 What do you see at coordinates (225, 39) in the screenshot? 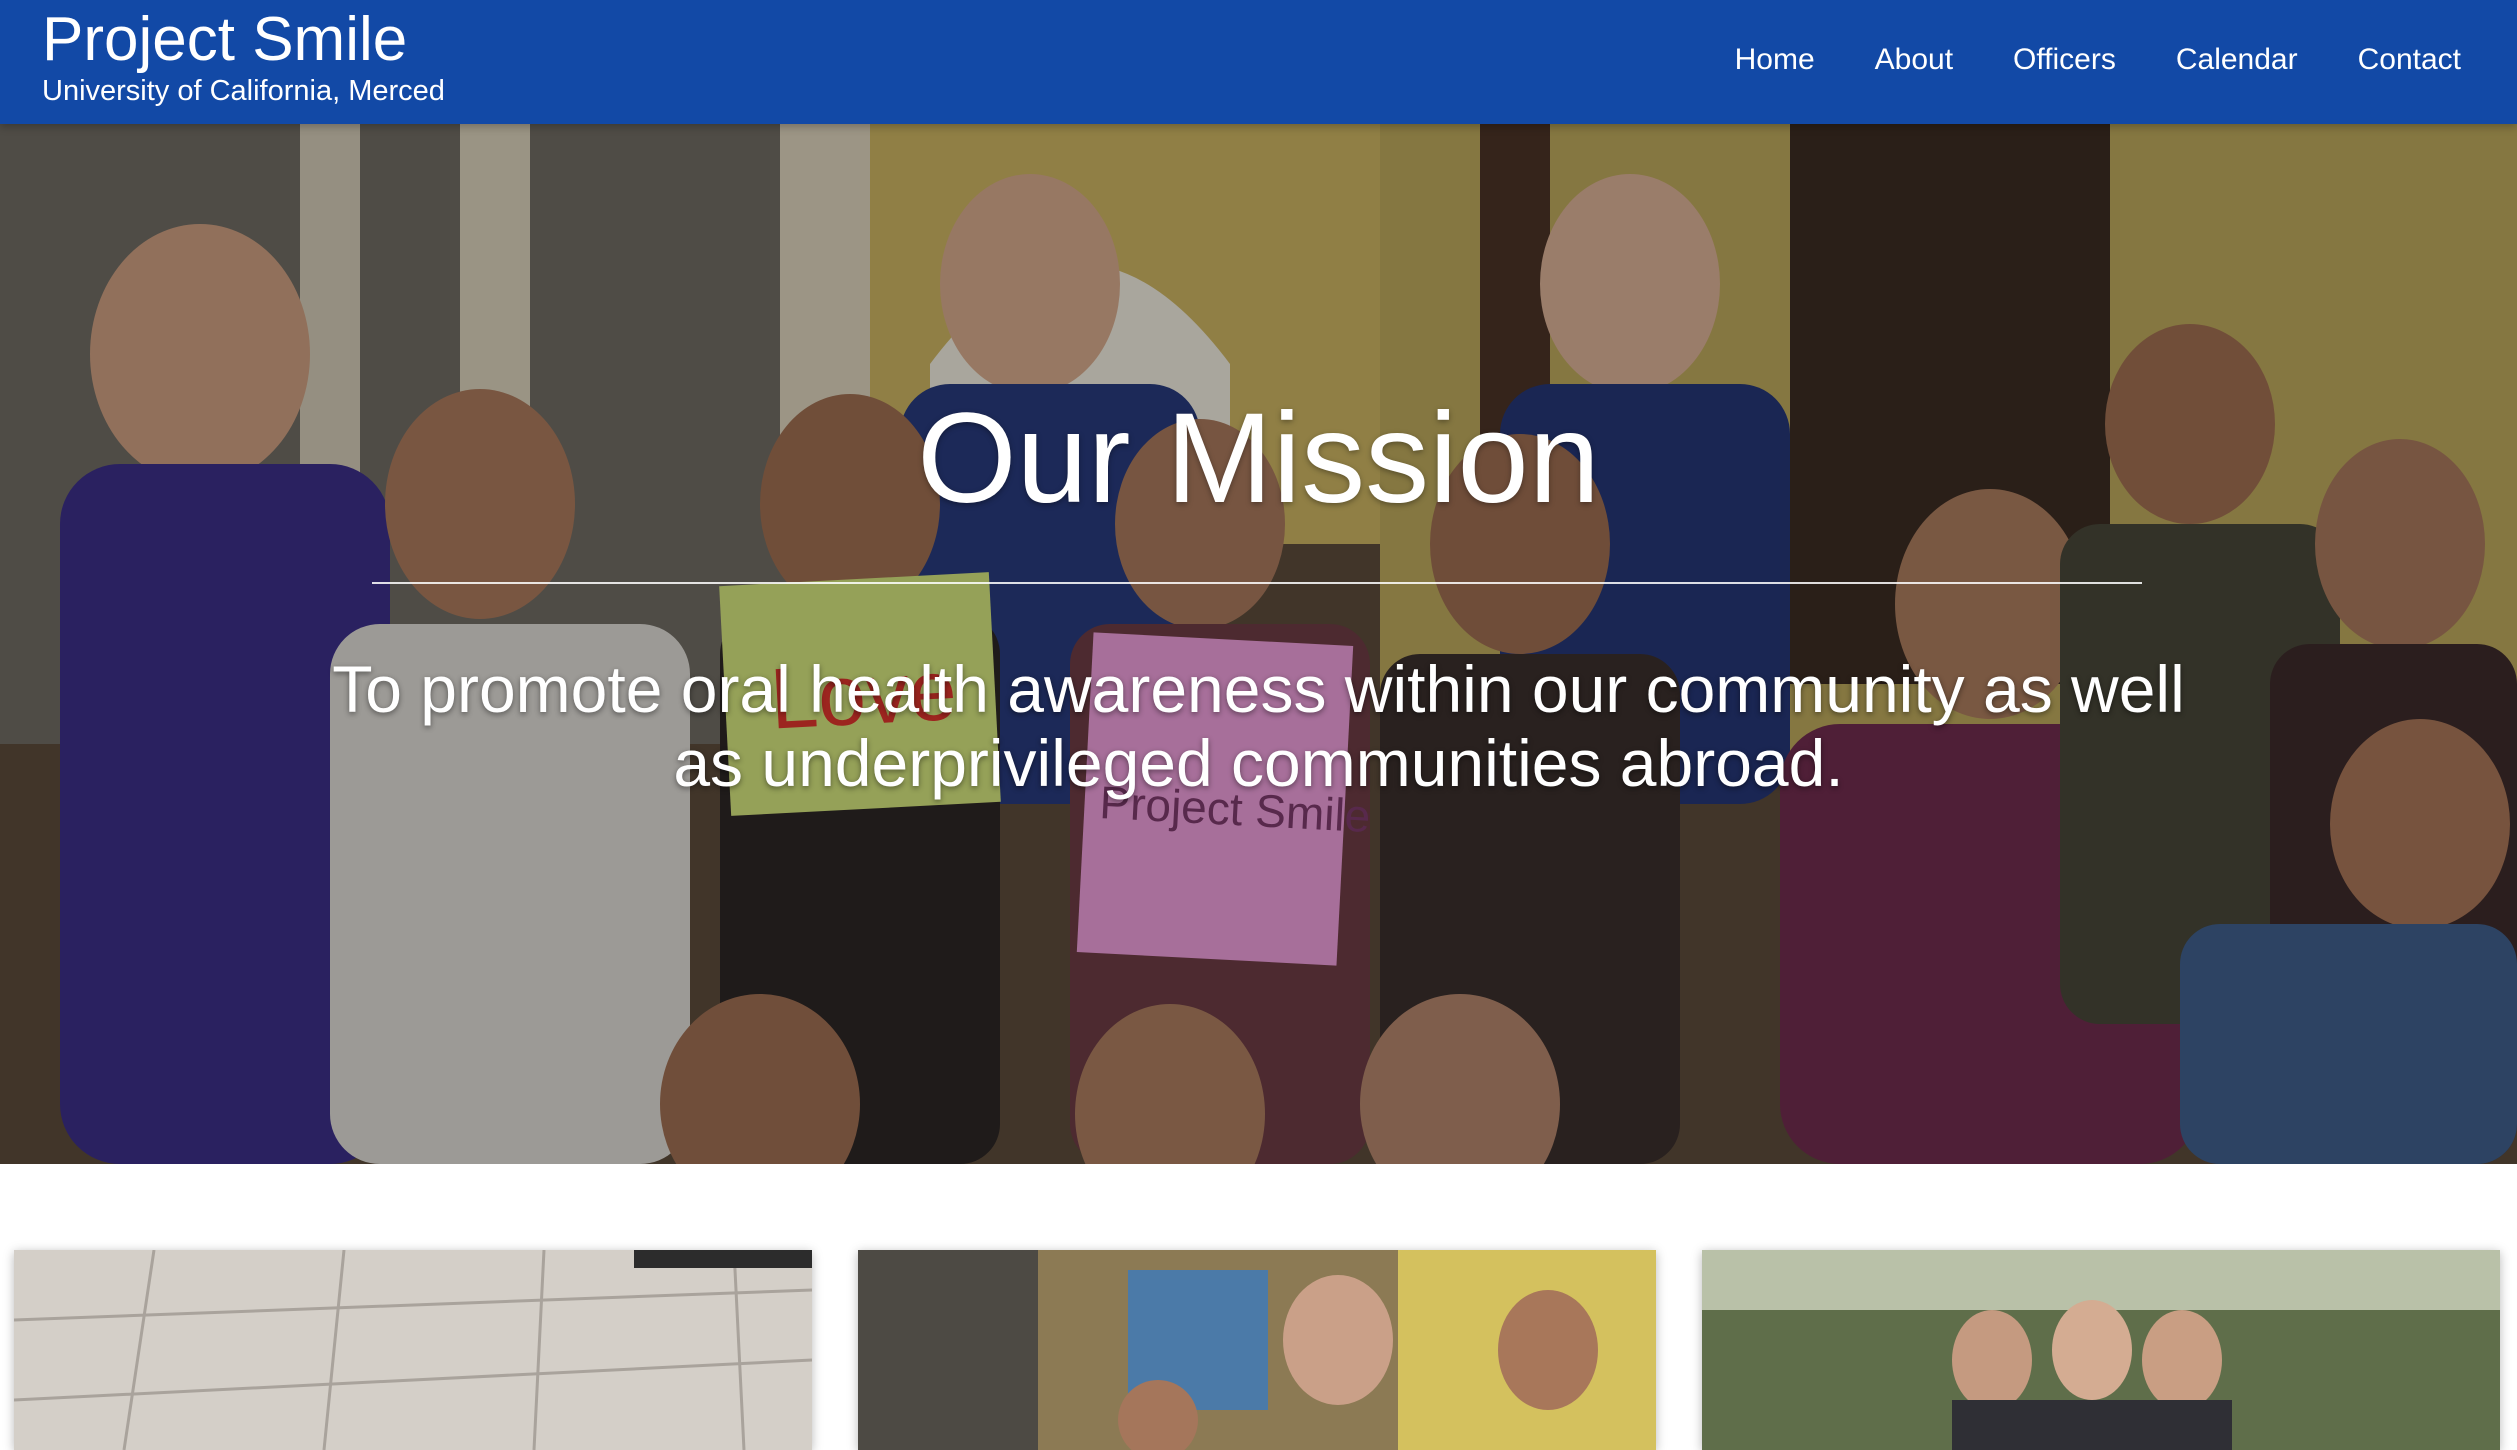
I see `brand-title: Project Smile` at bounding box center [225, 39].